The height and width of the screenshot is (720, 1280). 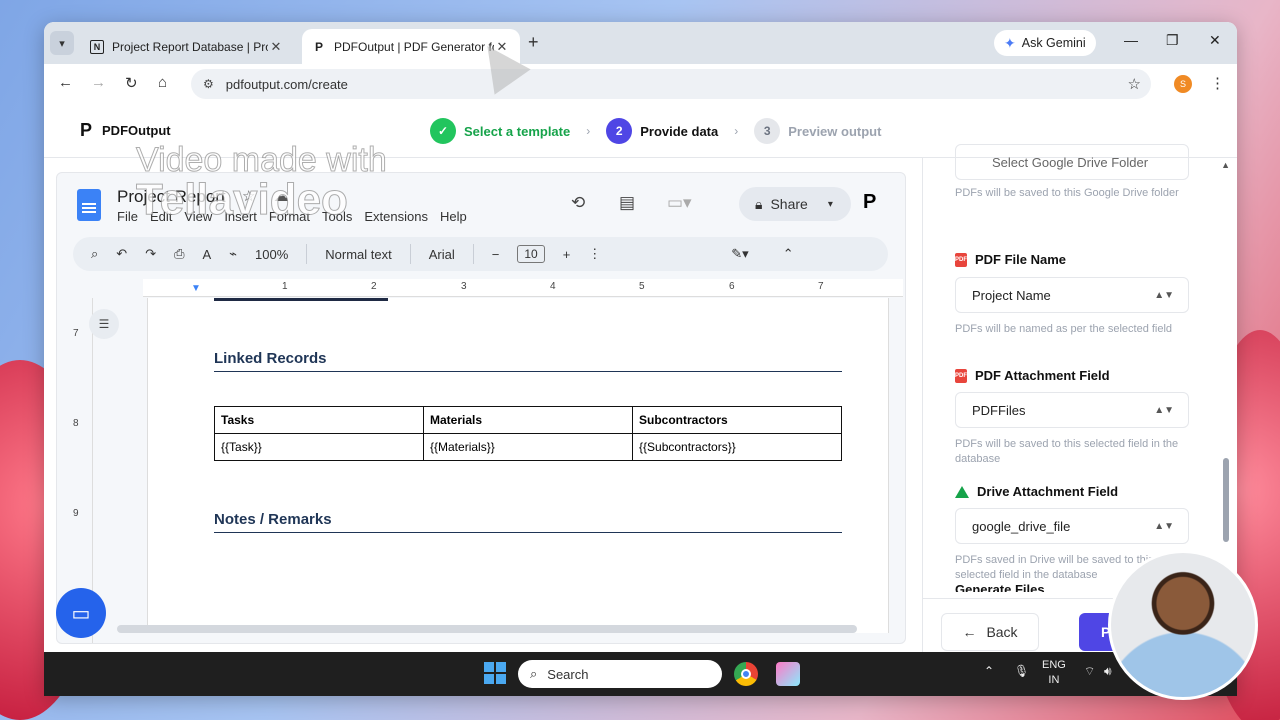 I want to click on font-size-increase-icon: +, so click(x=567, y=254).